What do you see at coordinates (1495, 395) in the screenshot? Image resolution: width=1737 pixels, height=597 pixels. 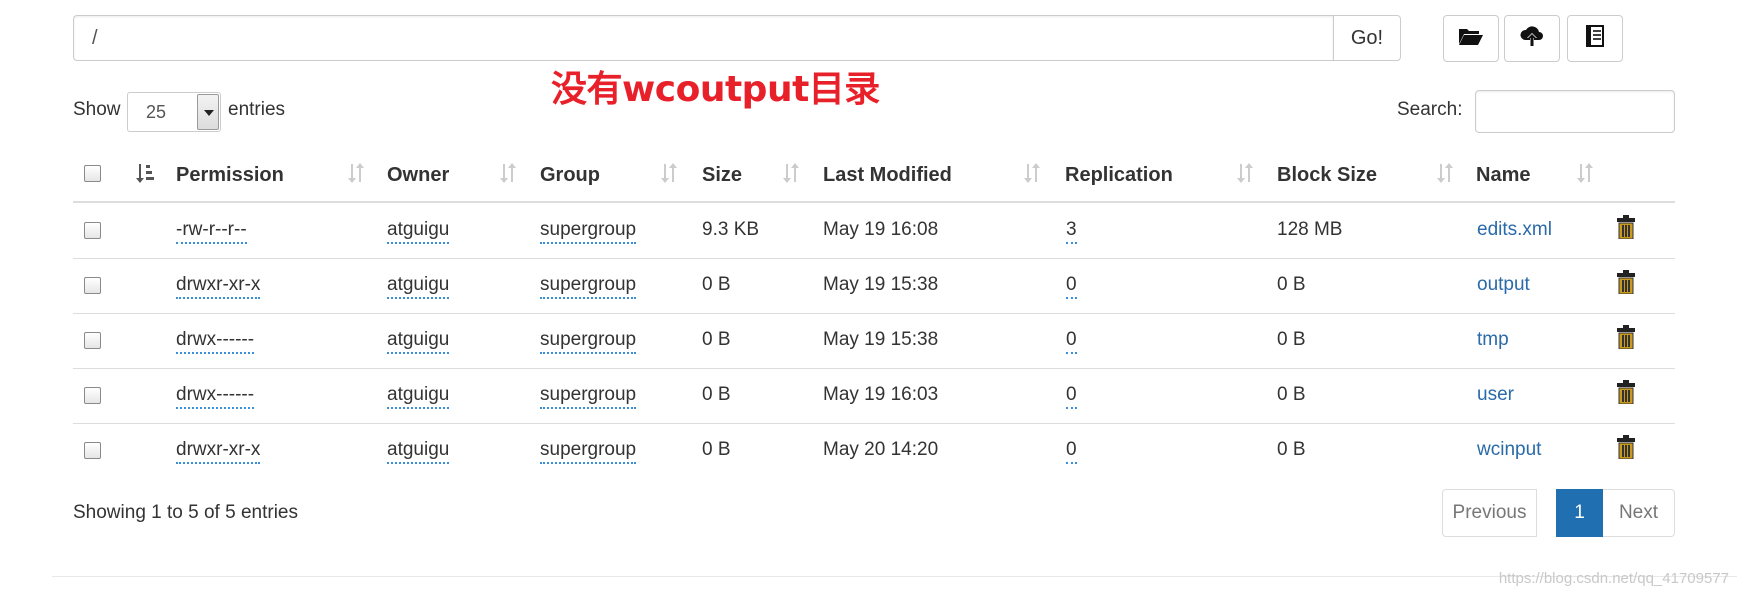 I see `cell-name-link: user` at bounding box center [1495, 395].